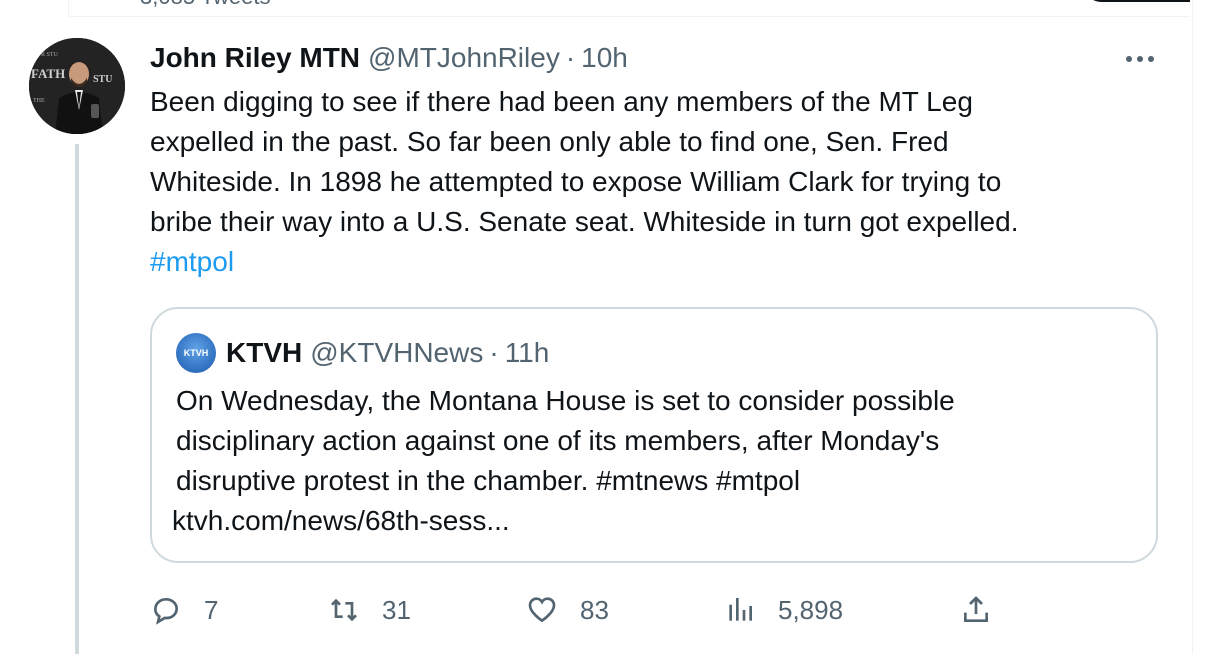  What do you see at coordinates (166, 611) in the screenshot?
I see `reply-icon` at bounding box center [166, 611].